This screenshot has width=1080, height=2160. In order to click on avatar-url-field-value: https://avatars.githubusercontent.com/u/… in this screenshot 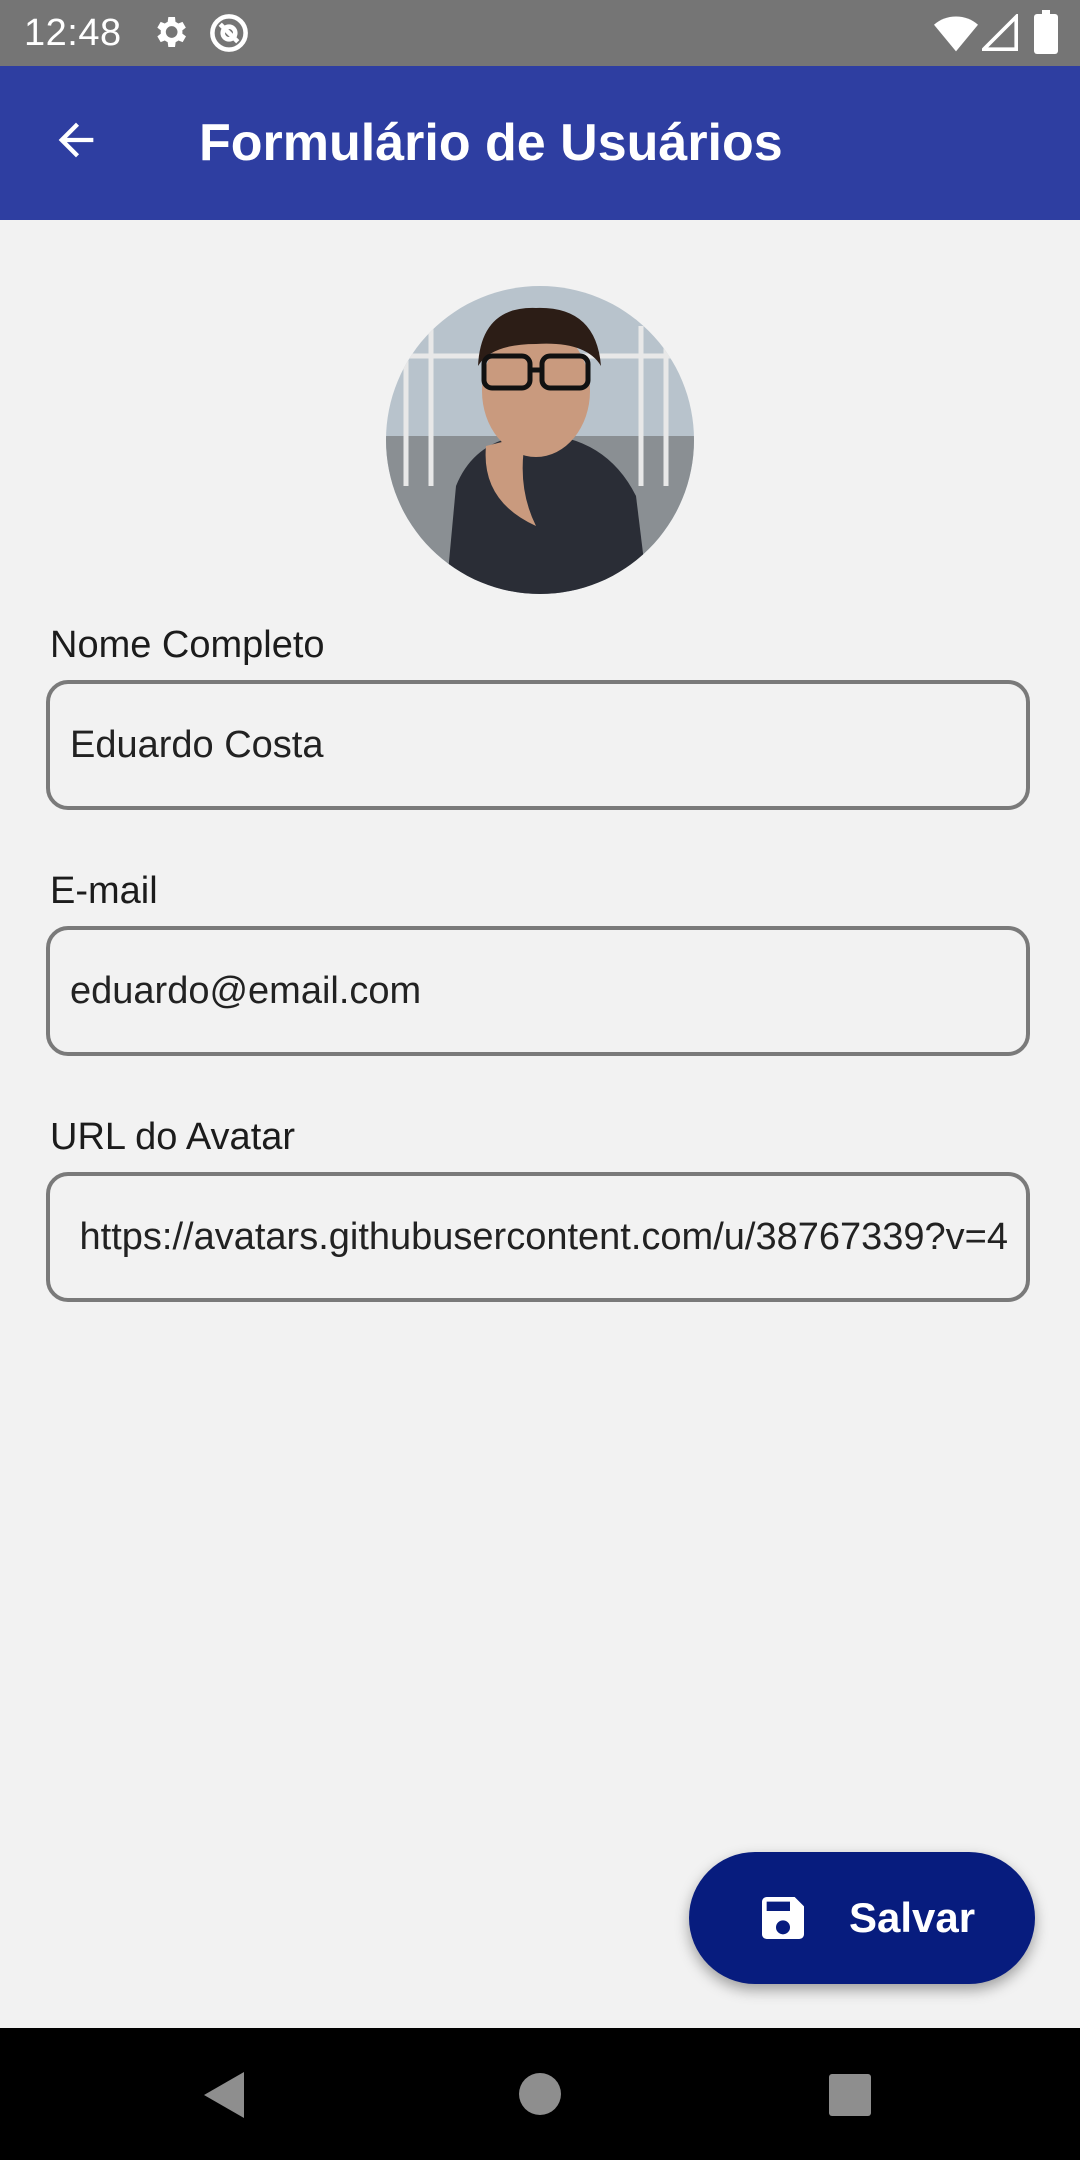, I will do `click(543, 1237)`.